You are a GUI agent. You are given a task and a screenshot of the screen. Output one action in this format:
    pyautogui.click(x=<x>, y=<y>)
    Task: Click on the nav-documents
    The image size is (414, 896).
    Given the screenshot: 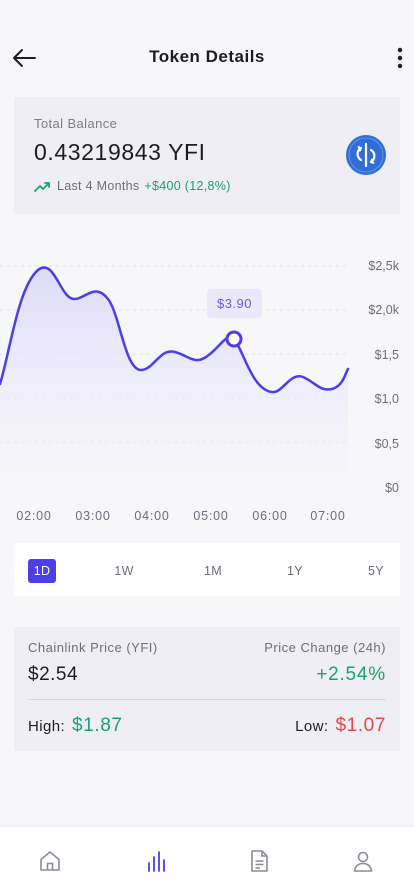 What is the action you would take?
    pyautogui.click(x=259, y=861)
    